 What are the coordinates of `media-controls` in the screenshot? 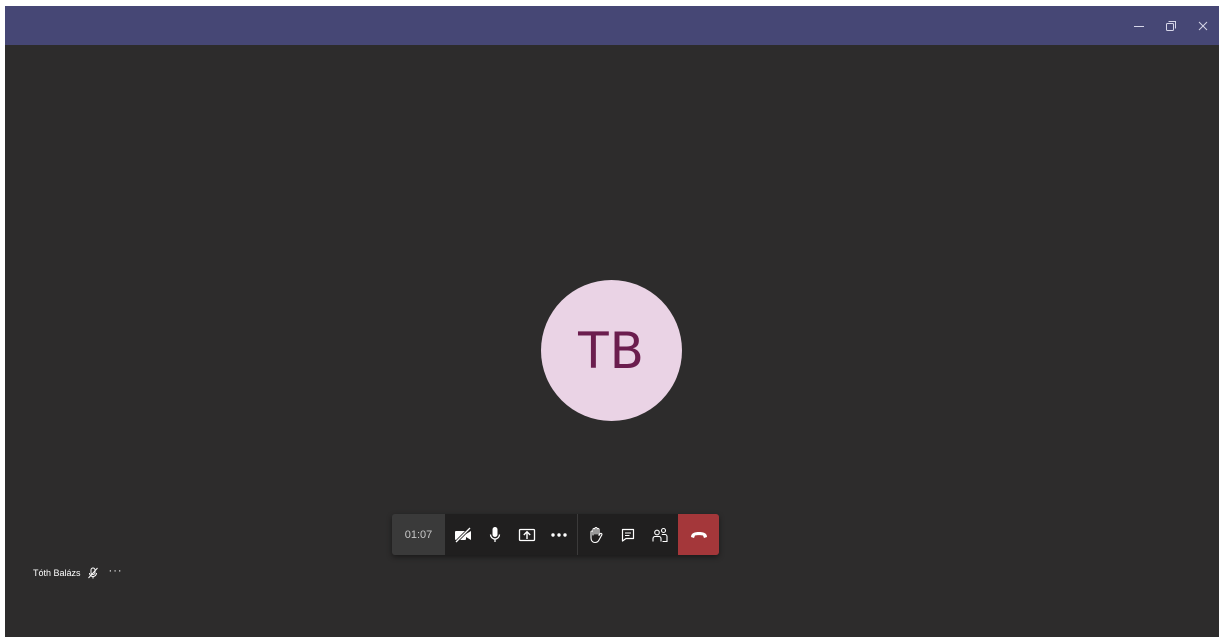 It's located at (511, 534).